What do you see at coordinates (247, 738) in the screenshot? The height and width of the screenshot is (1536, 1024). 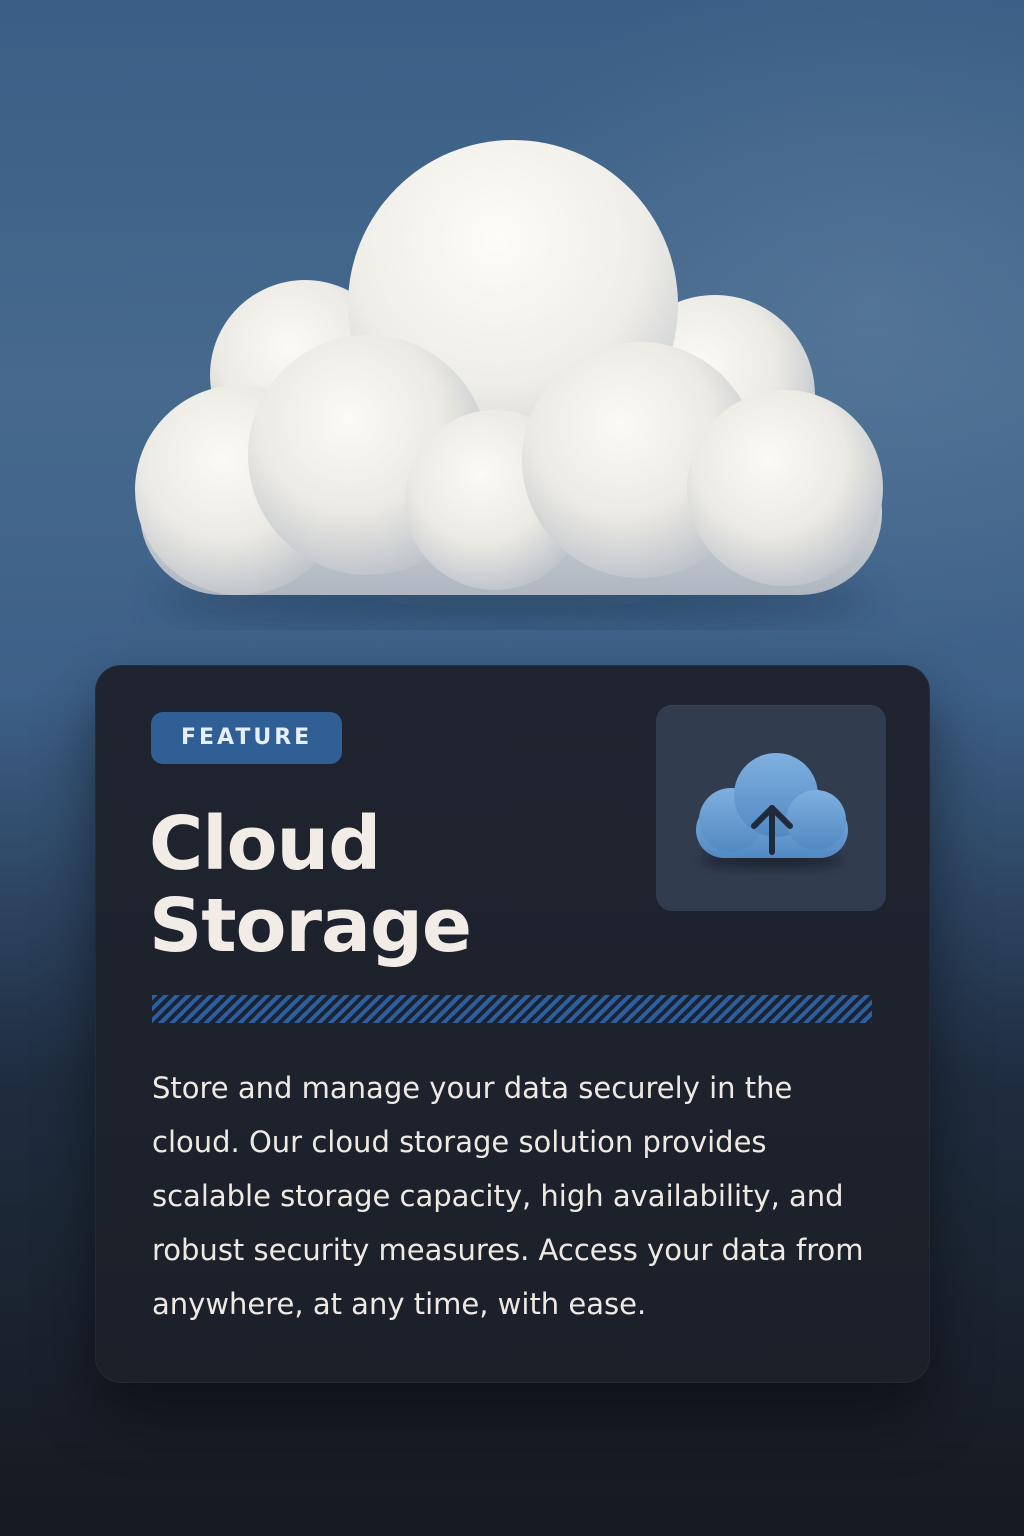 I see `feature-badge: FEATURE` at bounding box center [247, 738].